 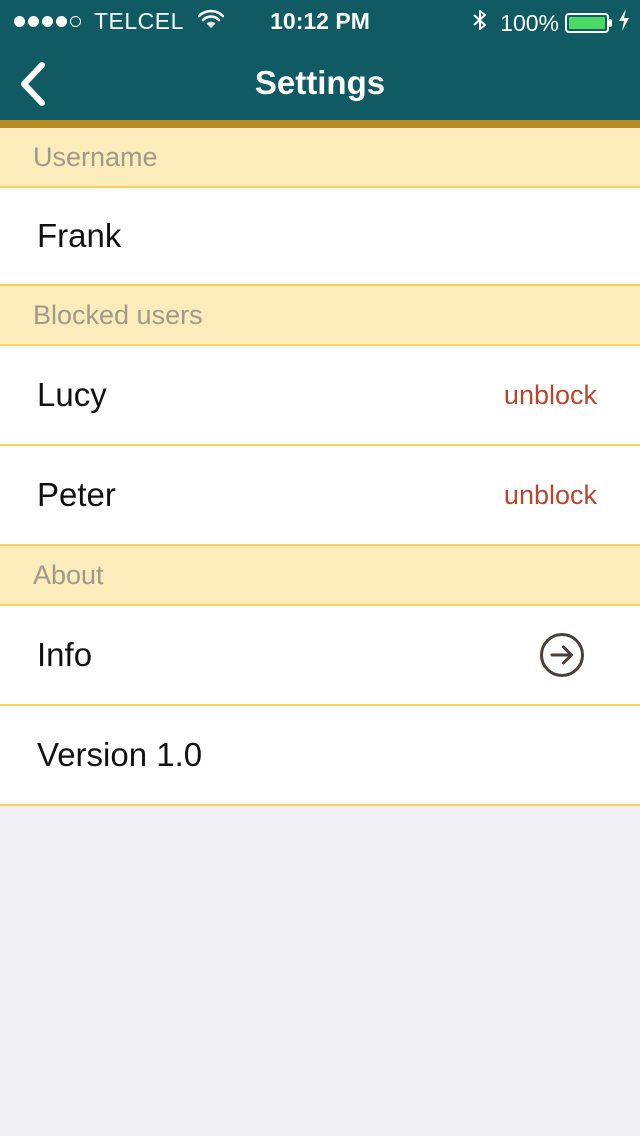 What do you see at coordinates (76, 494) in the screenshot?
I see `blocked-user-name: Peter` at bounding box center [76, 494].